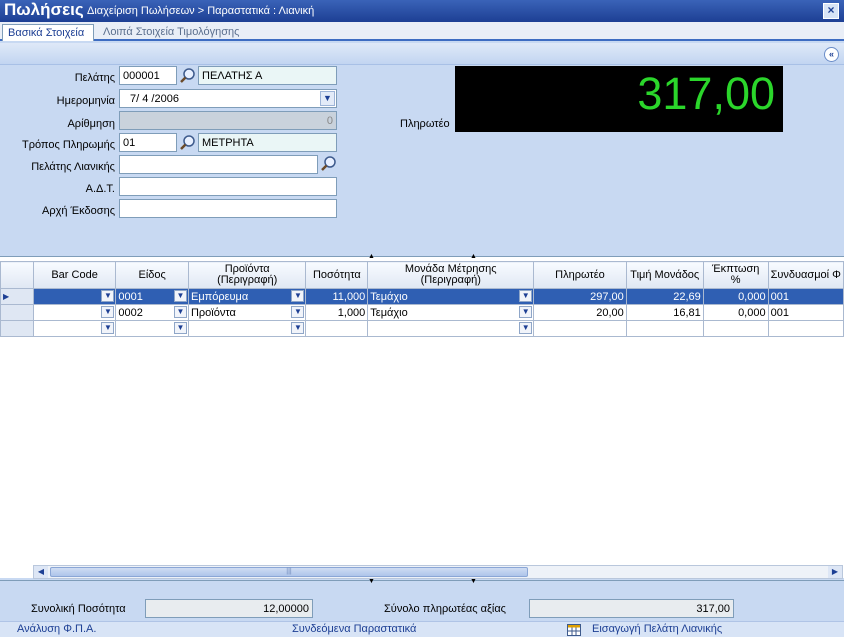 Image resolution: width=844 pixels, height=637 pixels. Describe the element at coordinates (580, 312) in the screenshot. I see `cell-payable: 20,00` at that location.